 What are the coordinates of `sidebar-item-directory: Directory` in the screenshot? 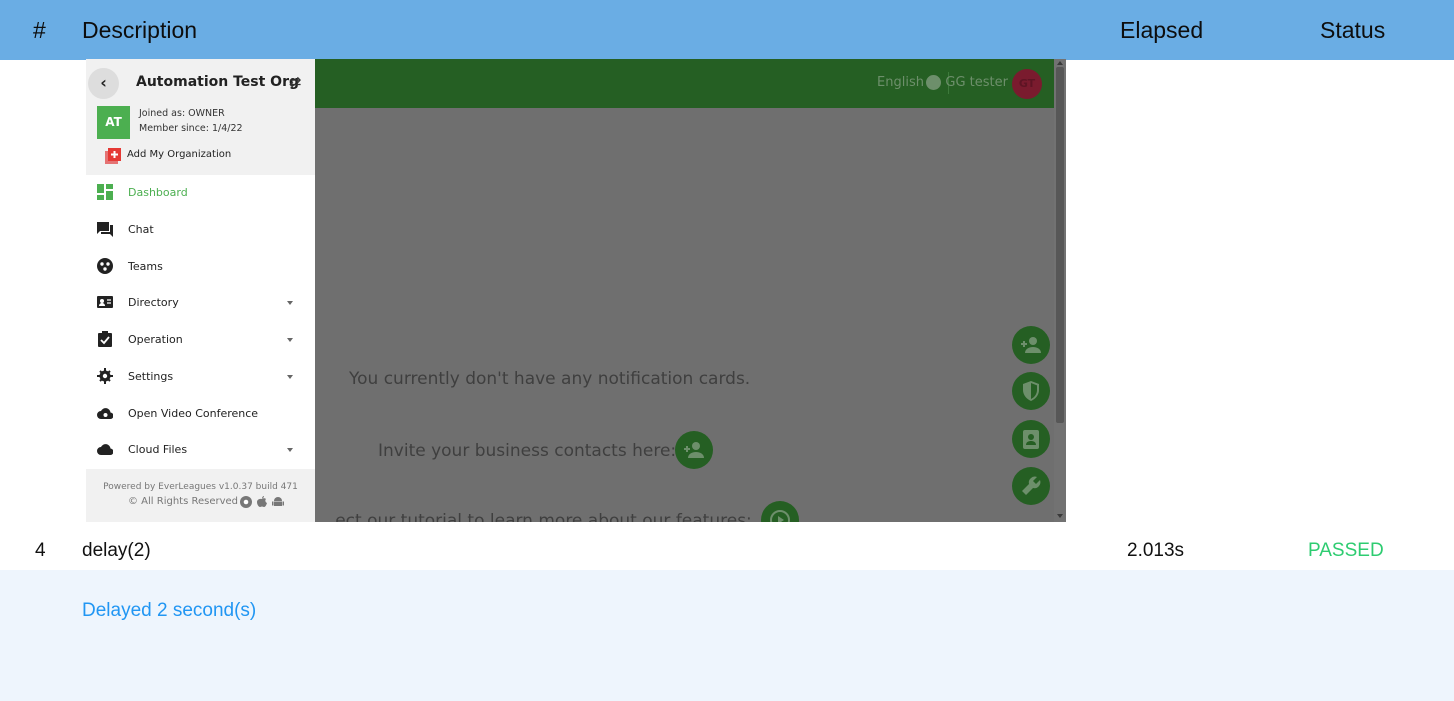 It's located at (200, 303).